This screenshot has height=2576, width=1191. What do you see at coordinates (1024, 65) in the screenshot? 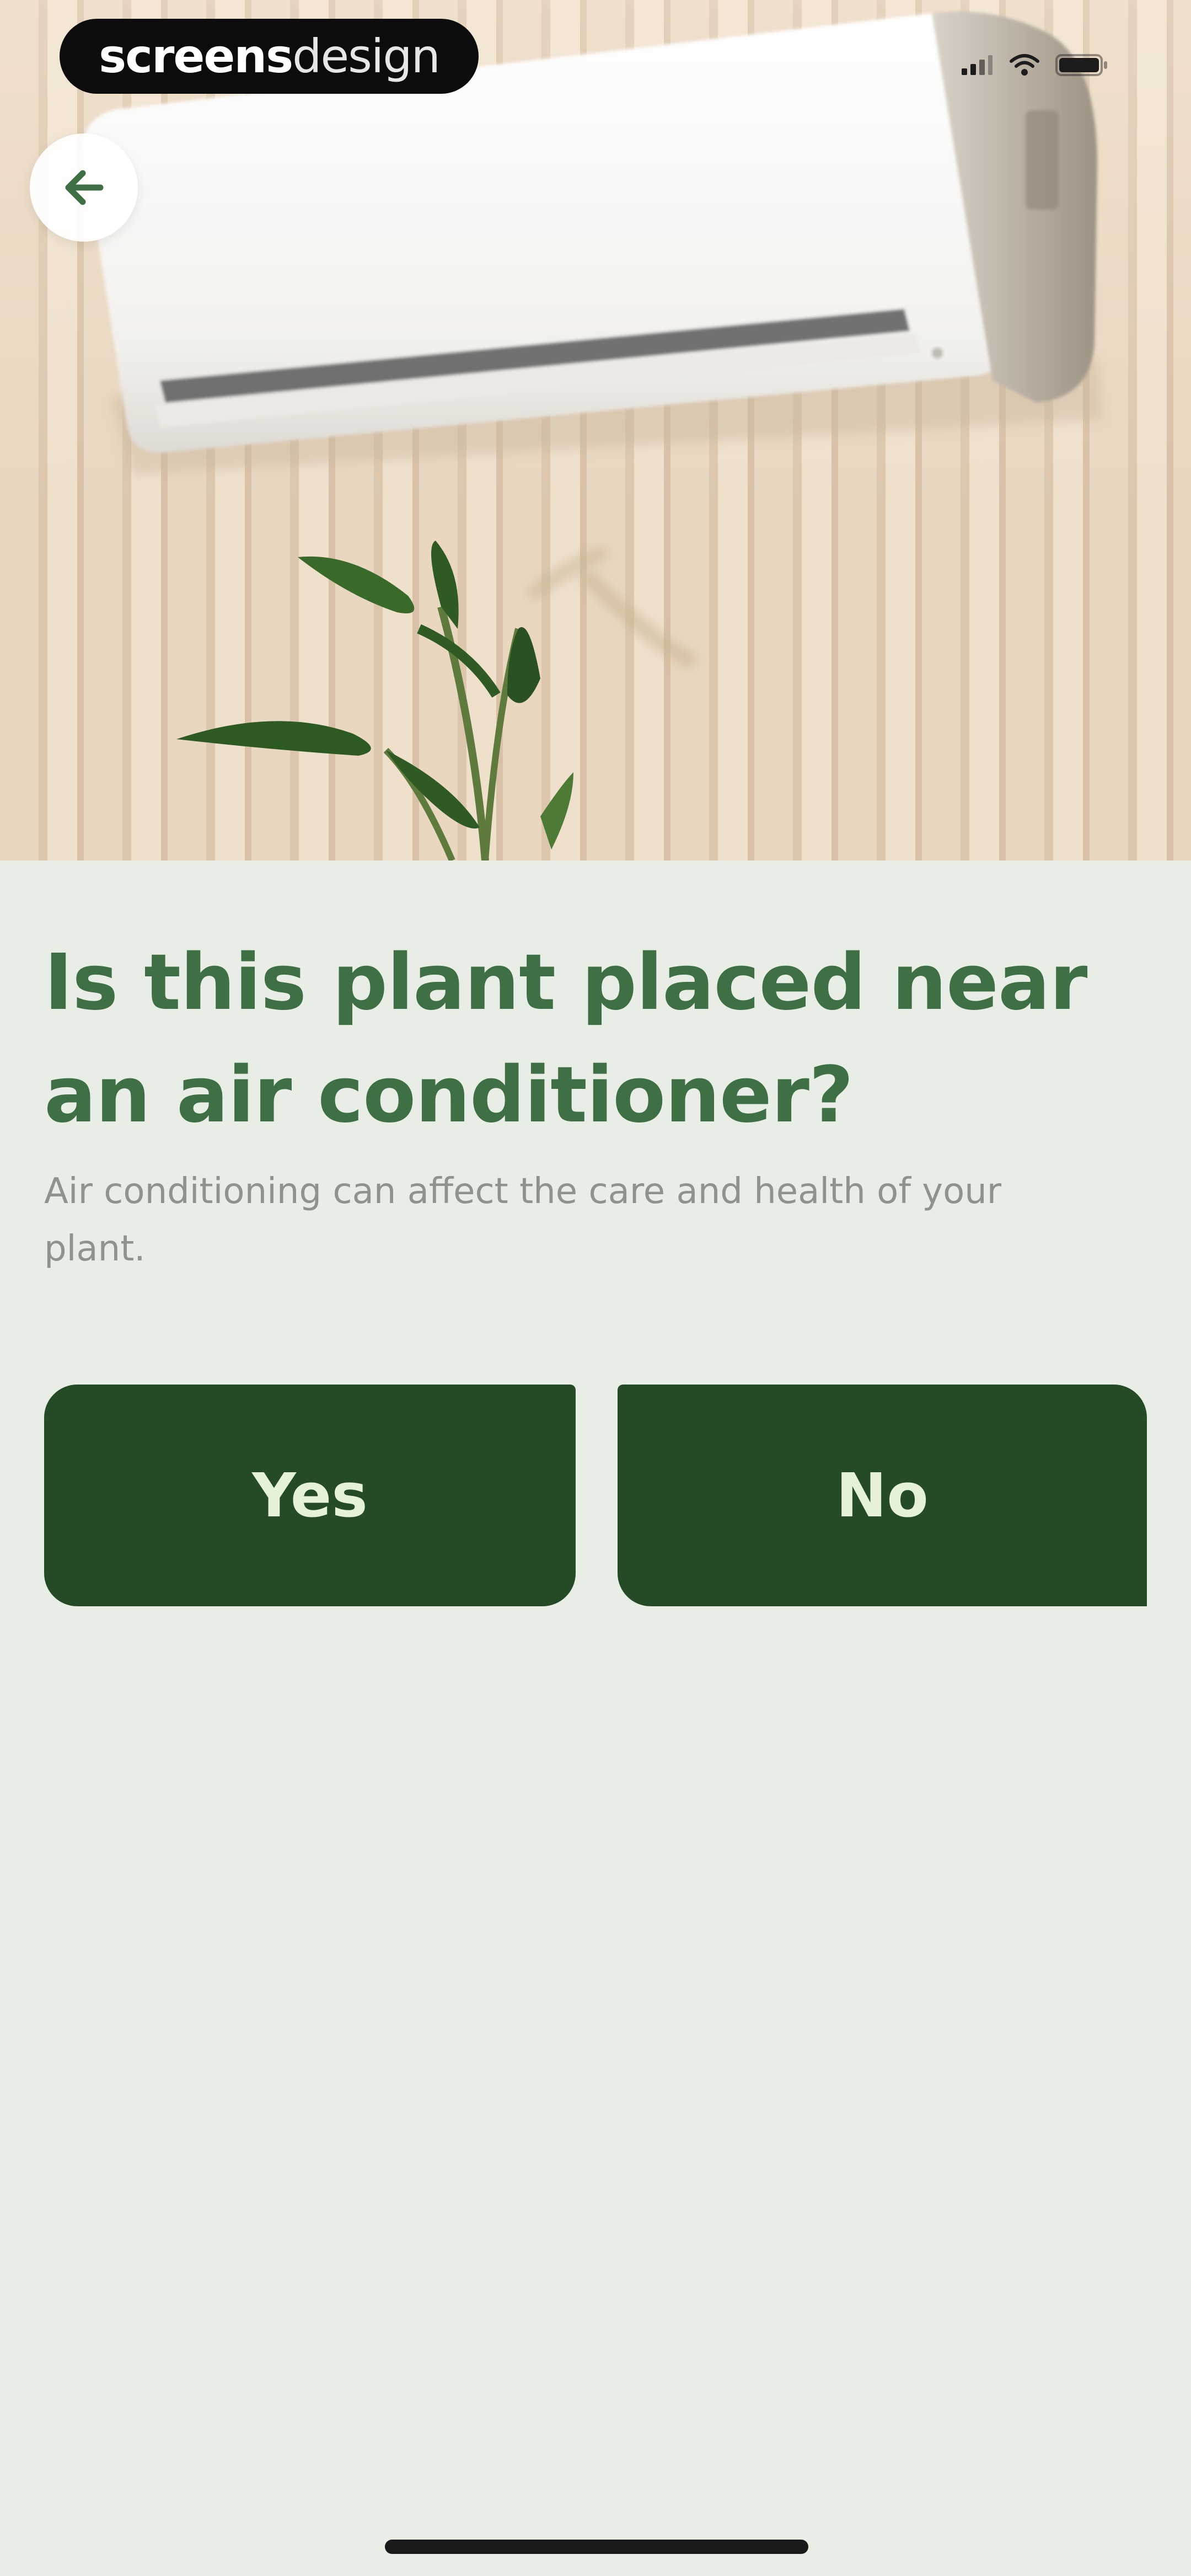
I see `wifi-icon` at bounding box center [1024, 65].